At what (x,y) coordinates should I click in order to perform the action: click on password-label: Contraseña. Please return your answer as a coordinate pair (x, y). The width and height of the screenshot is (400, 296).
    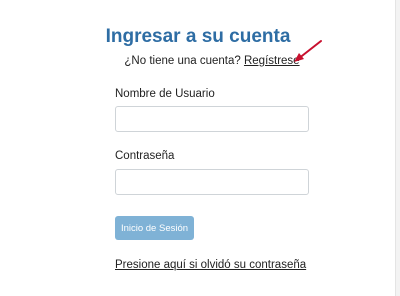
    Looking at the image, I should click on (145, 156).